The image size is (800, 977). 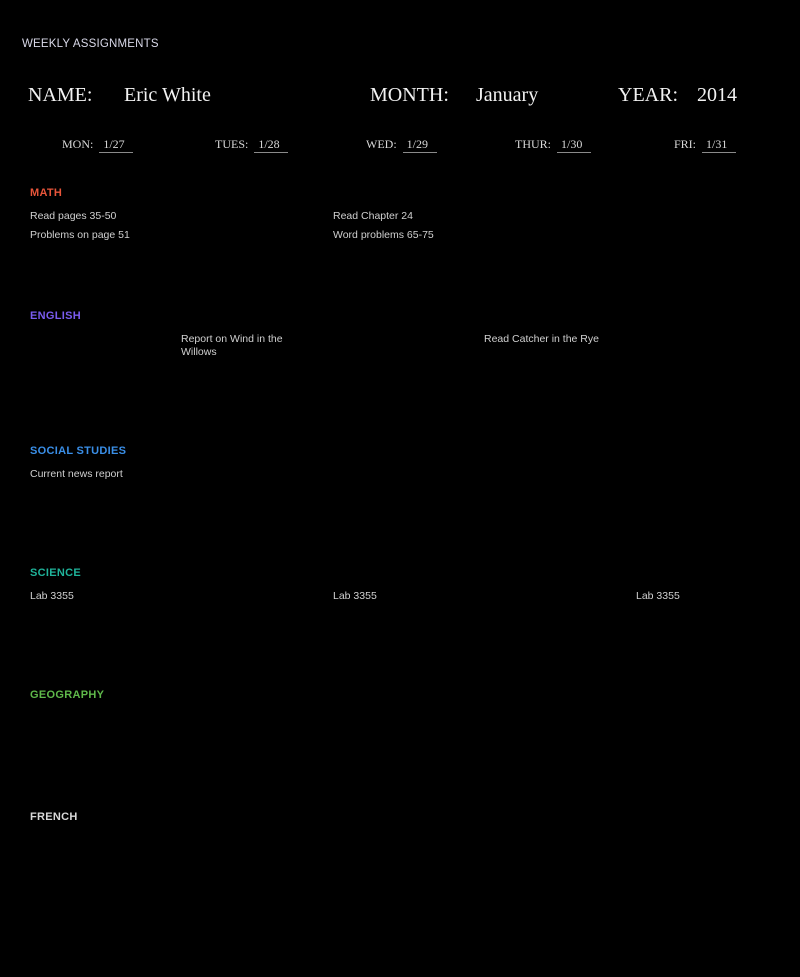 I want to click on day-friday: FRI: 1/31, so click(x=705, y=145).